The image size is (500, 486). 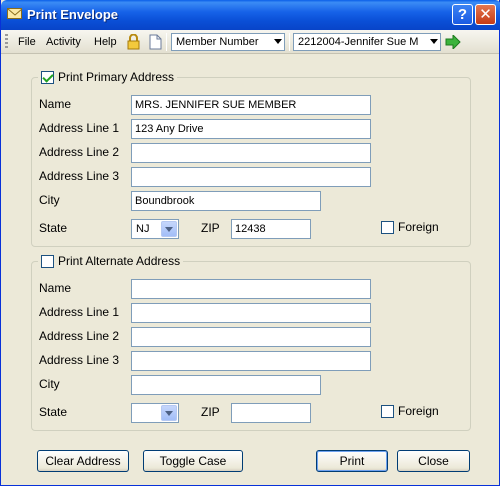 I want to click on title-bar: Print Envelope ? ✕, so click(x=250, y=15).